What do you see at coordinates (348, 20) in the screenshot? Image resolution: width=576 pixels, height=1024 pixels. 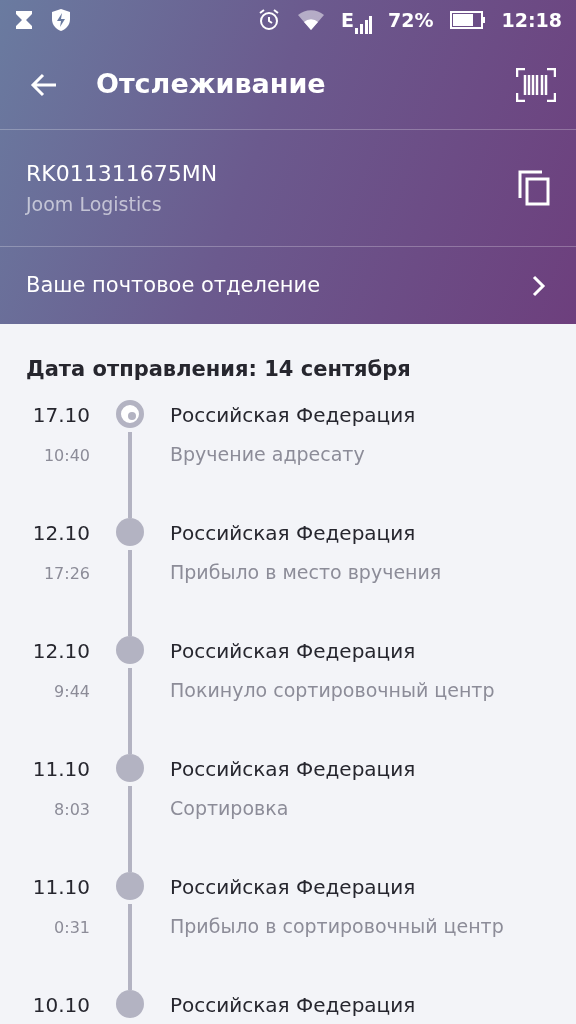 I see `network-type: E` at bounding box center [348, 20].